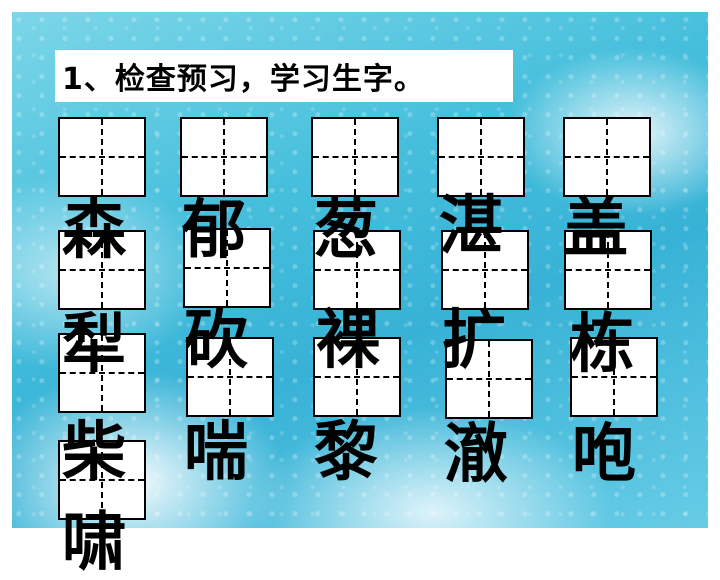  What do you see at coordinates (216, 453) in the screenshot?
I see `character: 喘` at bounding box center [216, 453].